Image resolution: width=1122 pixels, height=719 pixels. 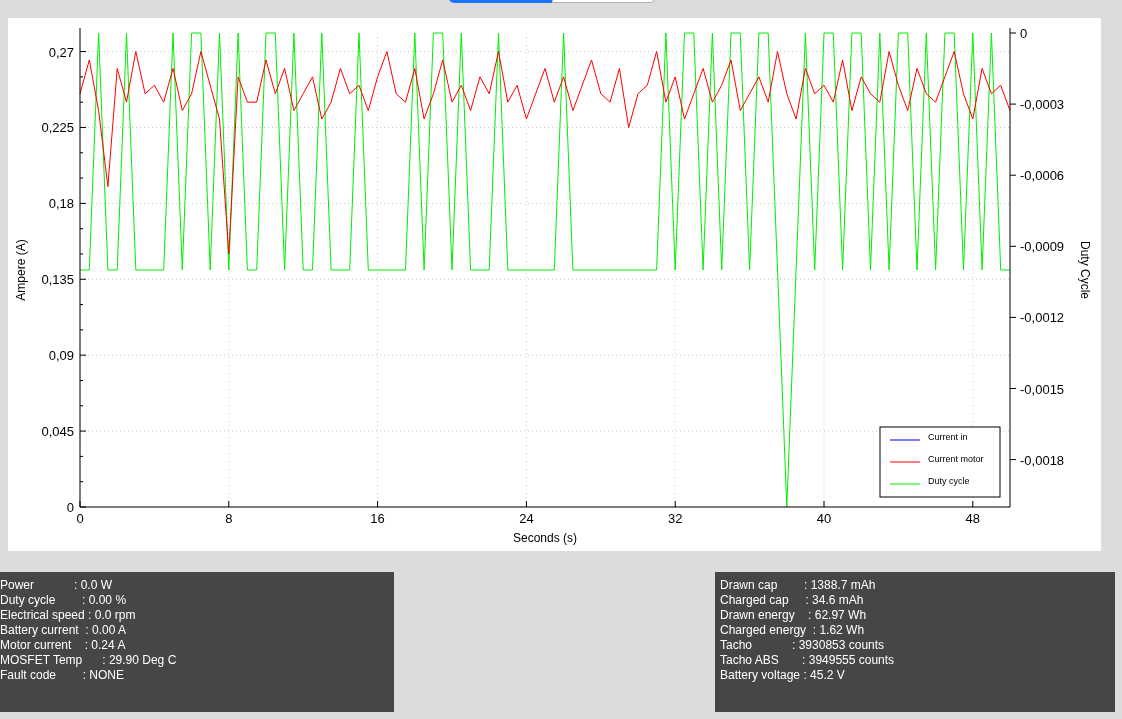 I want to click on tick-label: 48, so click(x=973, y=518).